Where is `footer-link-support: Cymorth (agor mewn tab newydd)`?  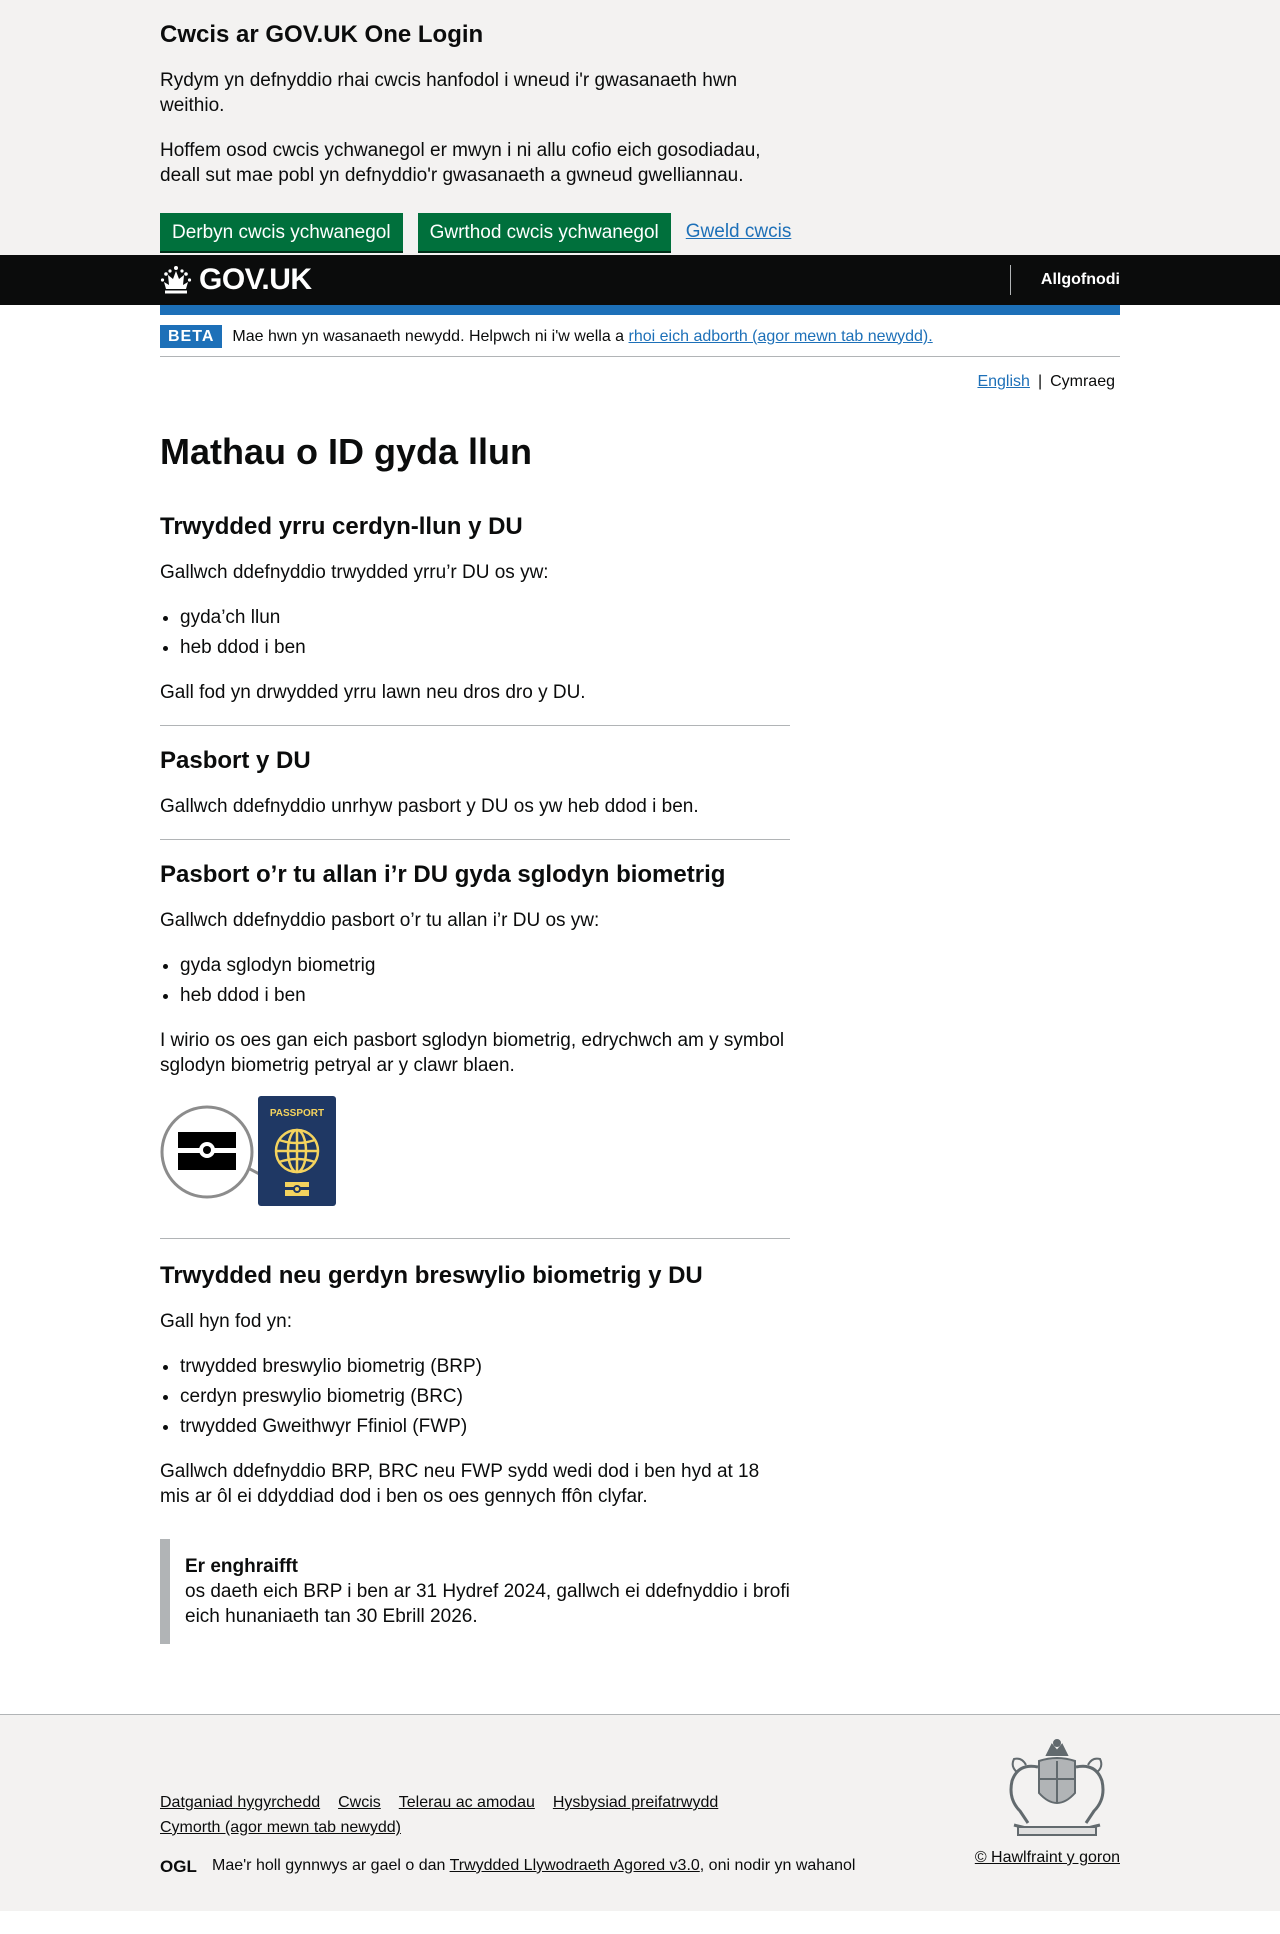
footer-link-support: Cymorth (agor mewn tab newydd) is located at coordinates (280, 1827).